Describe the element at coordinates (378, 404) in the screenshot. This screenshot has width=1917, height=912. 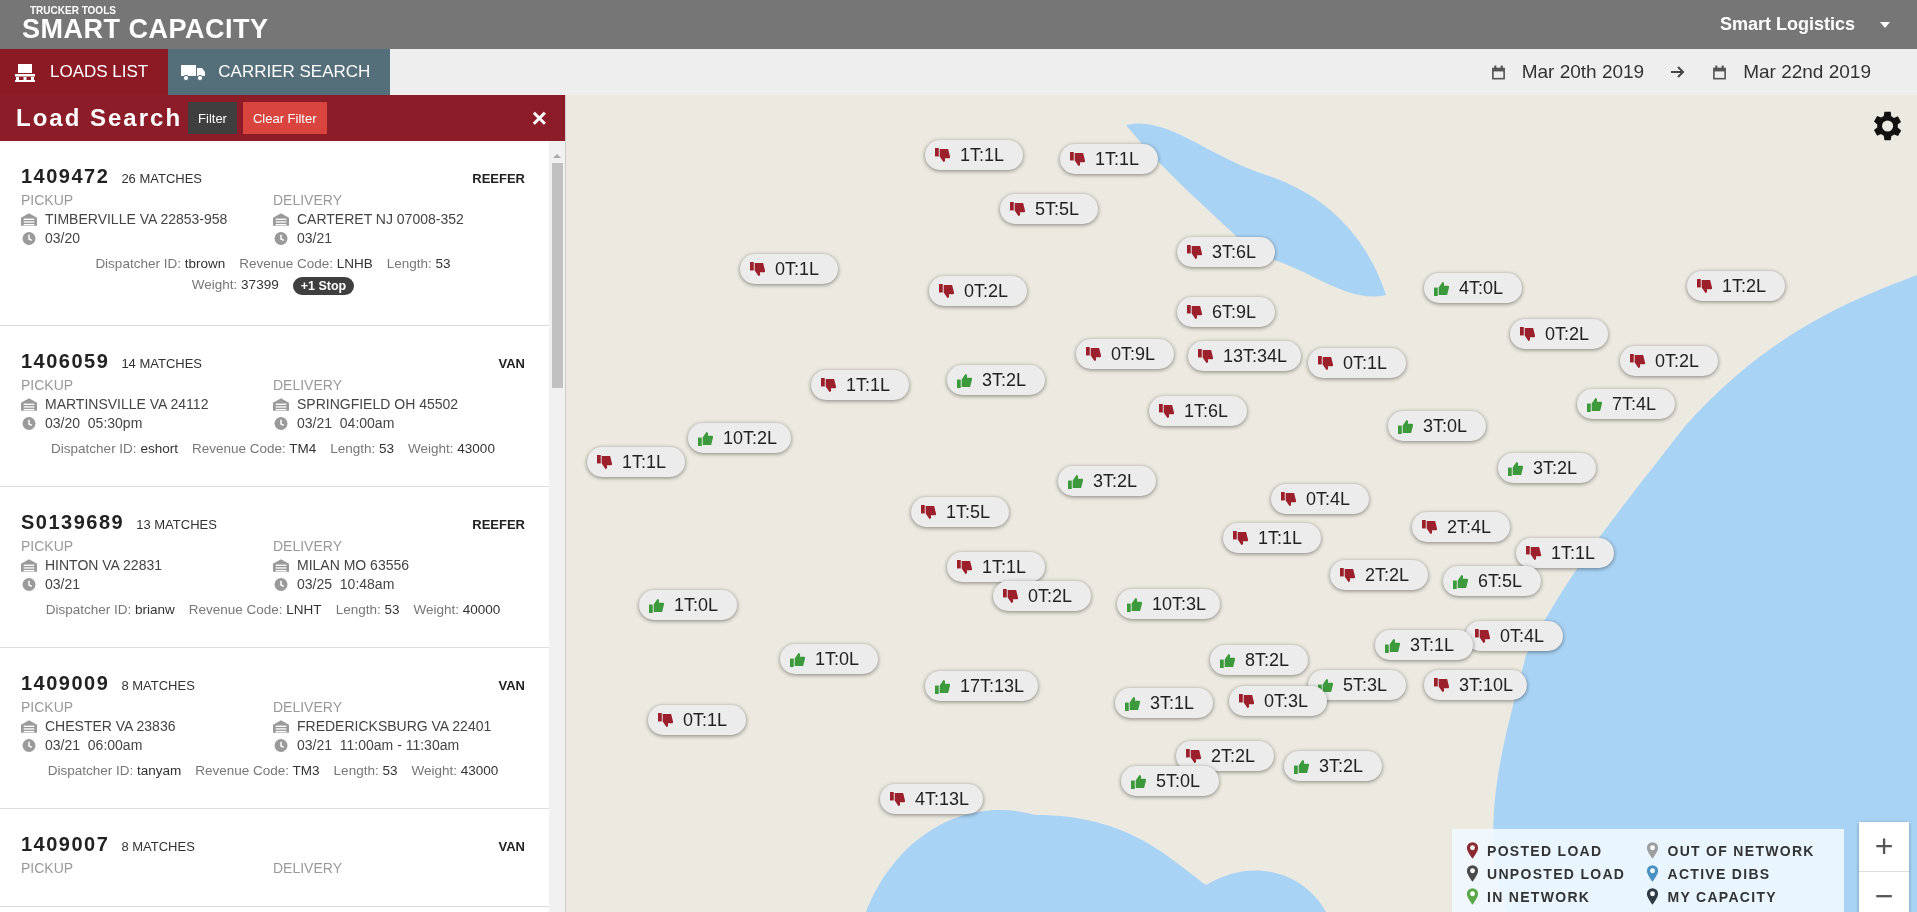
I see `delivery-location: SPRINGFIELD OH 45502` at that location.